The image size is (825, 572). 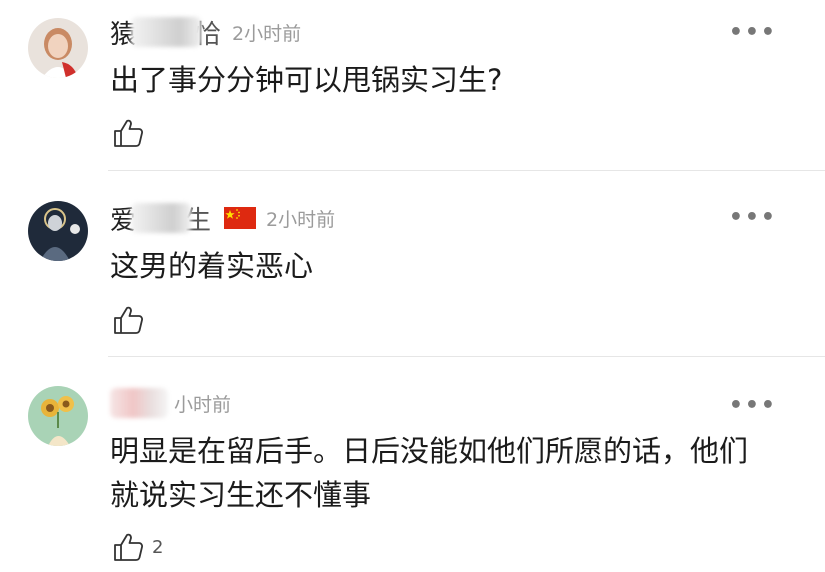 What do you see at coordinates (222, 218) in the screenshot?
I see `username-row: 爱 生 2小时前` at bounding box center [222, 218].